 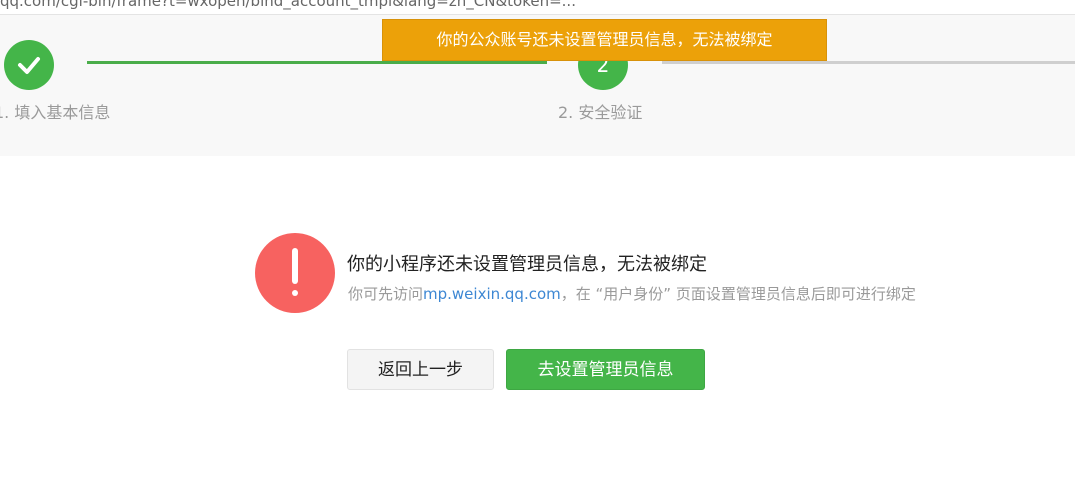 What do you see at coordinates (295, 273) in the screenshot?
I see `exclamation-warning-icon` at bounding box center [295, 273].